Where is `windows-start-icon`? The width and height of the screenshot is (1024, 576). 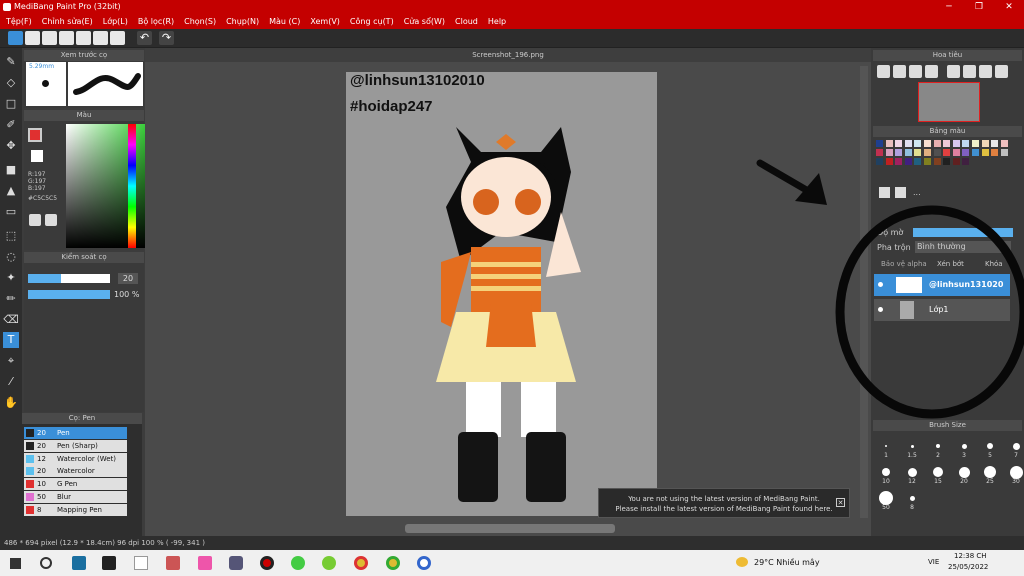
windows-start-icon is located at coordinates (15, 563).